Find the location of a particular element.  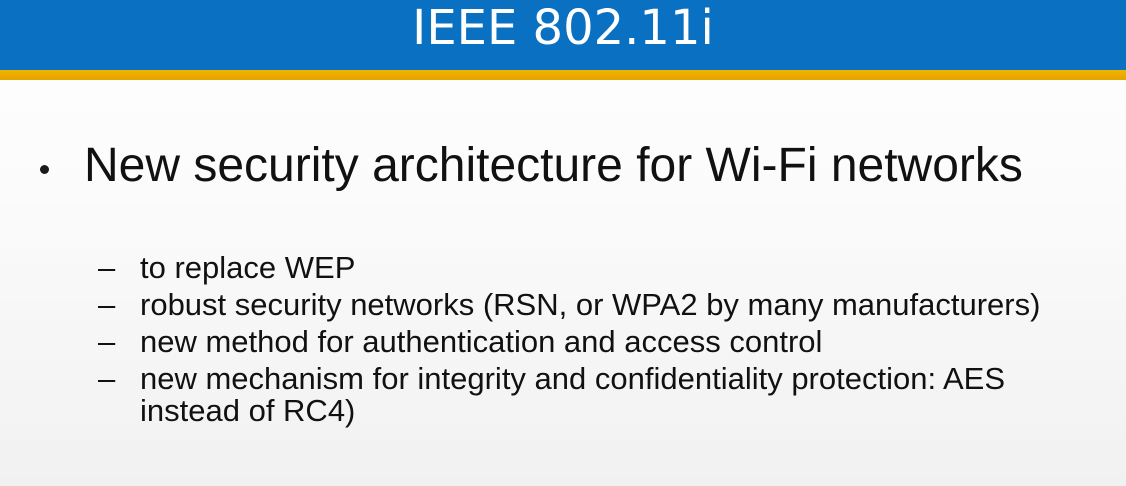

sub-bullet-text: to replace WEP is located at coordinates (248, 267).